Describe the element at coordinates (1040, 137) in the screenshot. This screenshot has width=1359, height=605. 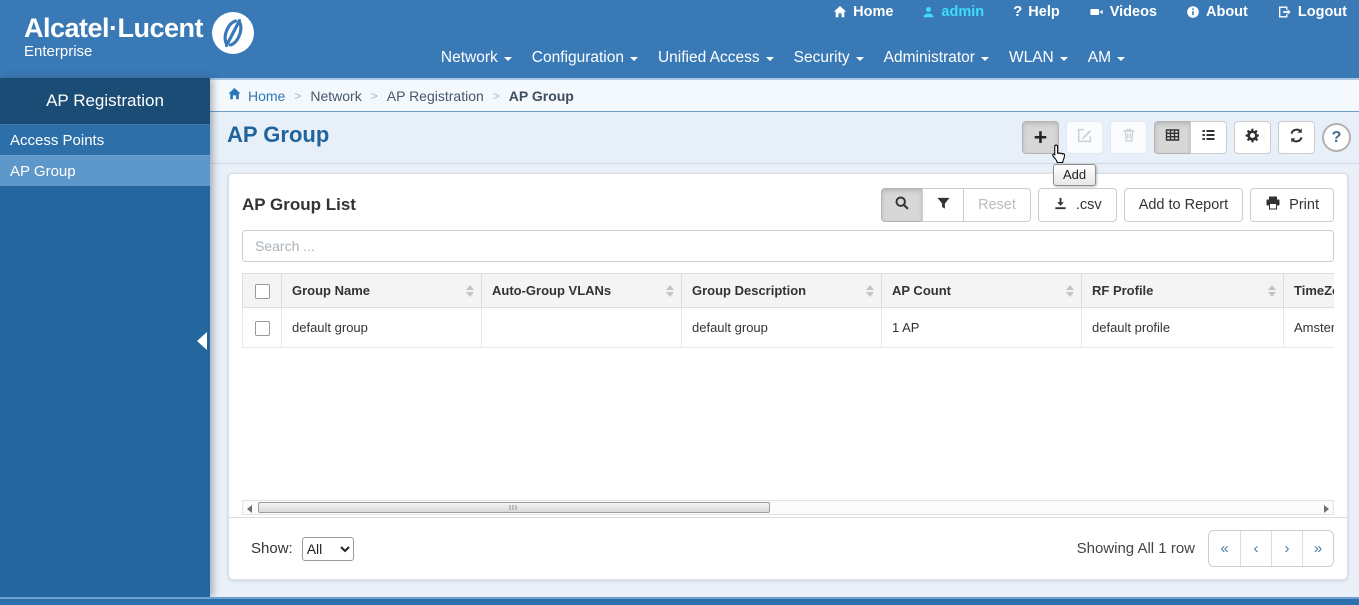
I see `add-button: +` at that location.